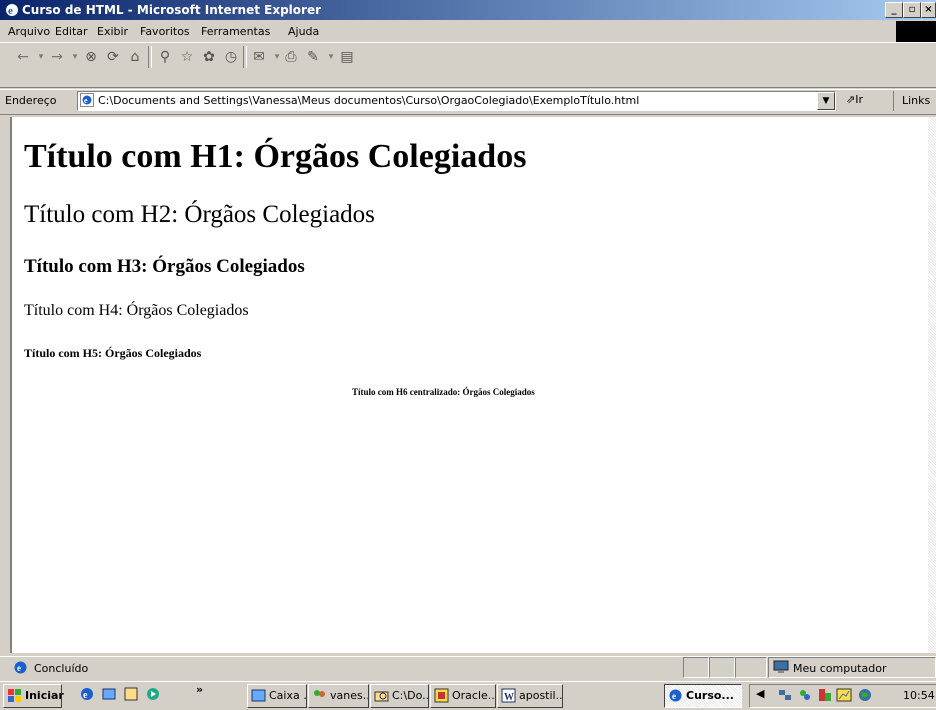 This screenshot has width=936, height=710. What do you see at coordinates (916, 31) in the screenshot?
I see `windows-flag-logo` at bounding box center [916, 31].